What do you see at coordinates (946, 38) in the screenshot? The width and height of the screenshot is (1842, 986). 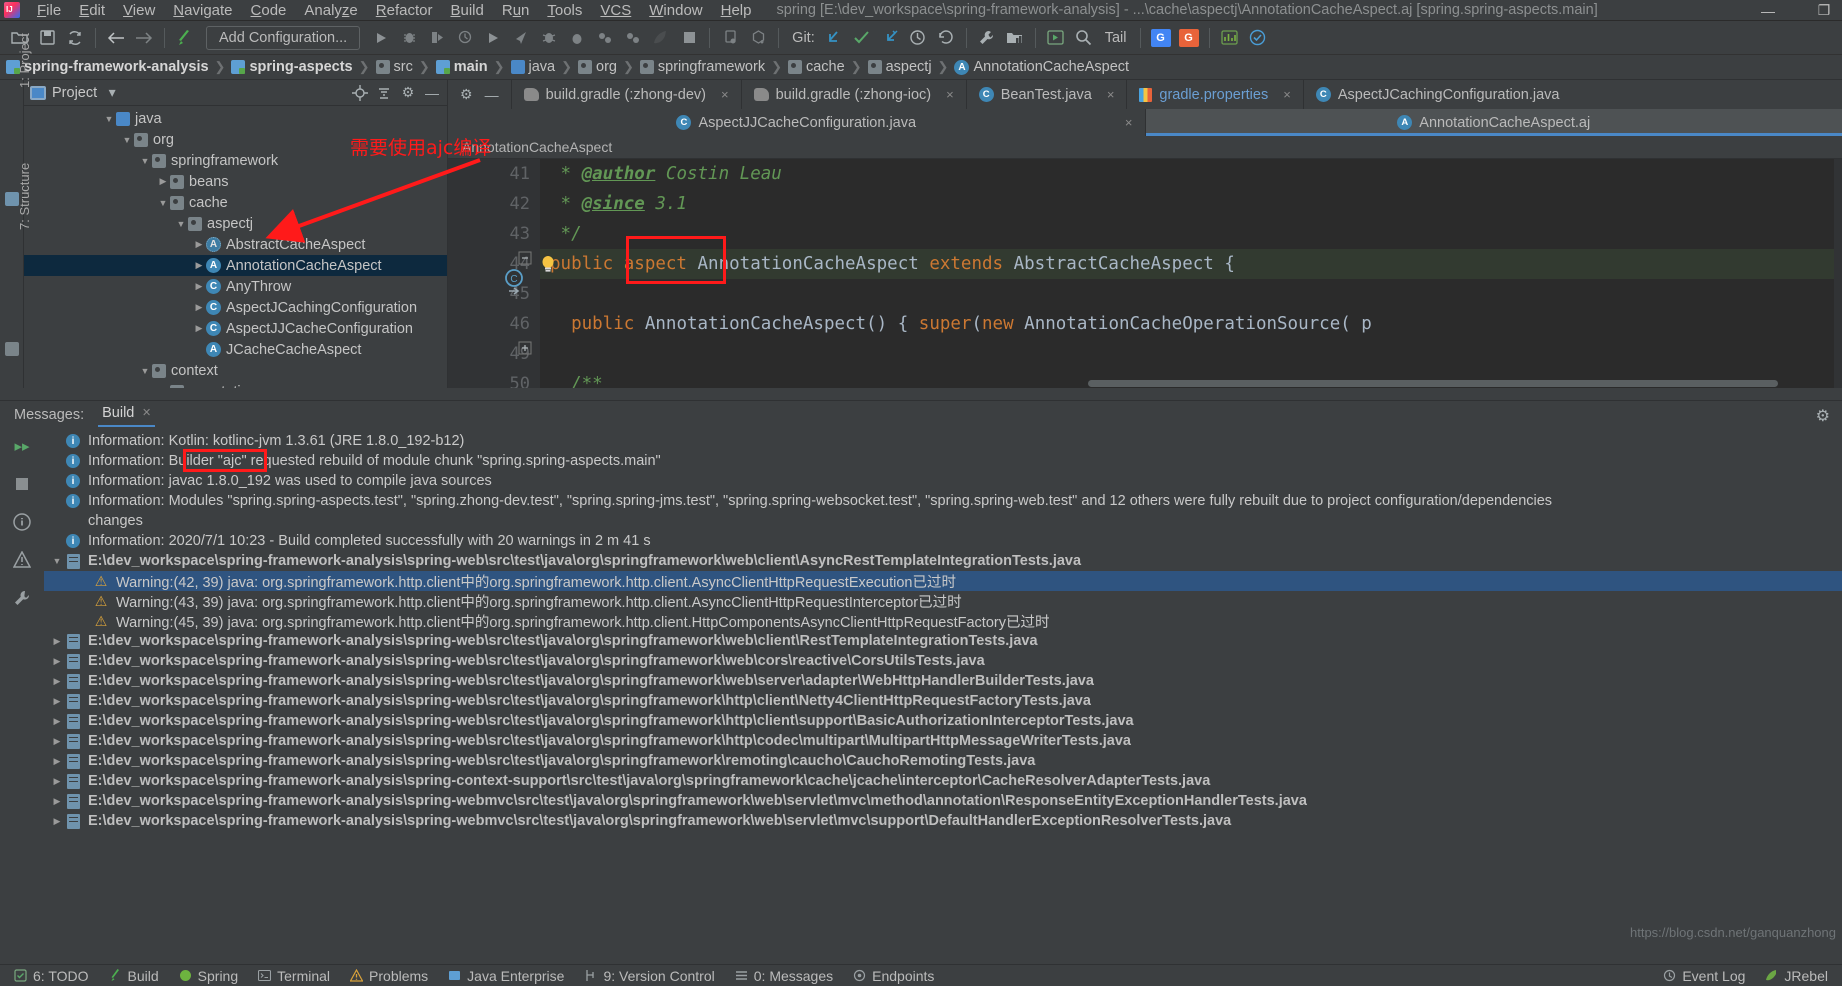 I see `git-revert-icon` at bounding box center [946, 38].